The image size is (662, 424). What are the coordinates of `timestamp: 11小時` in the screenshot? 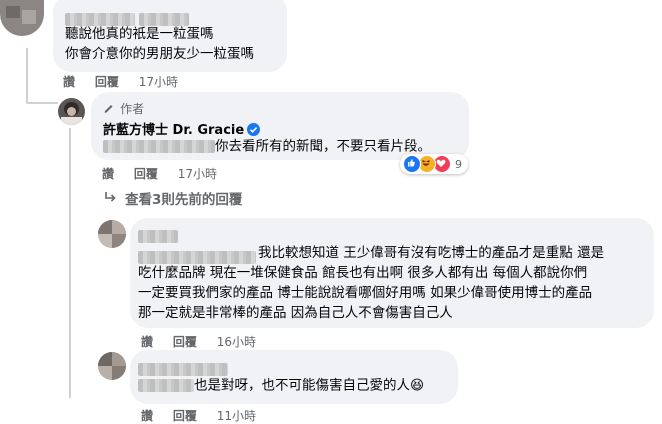 It's located at (236, 416).